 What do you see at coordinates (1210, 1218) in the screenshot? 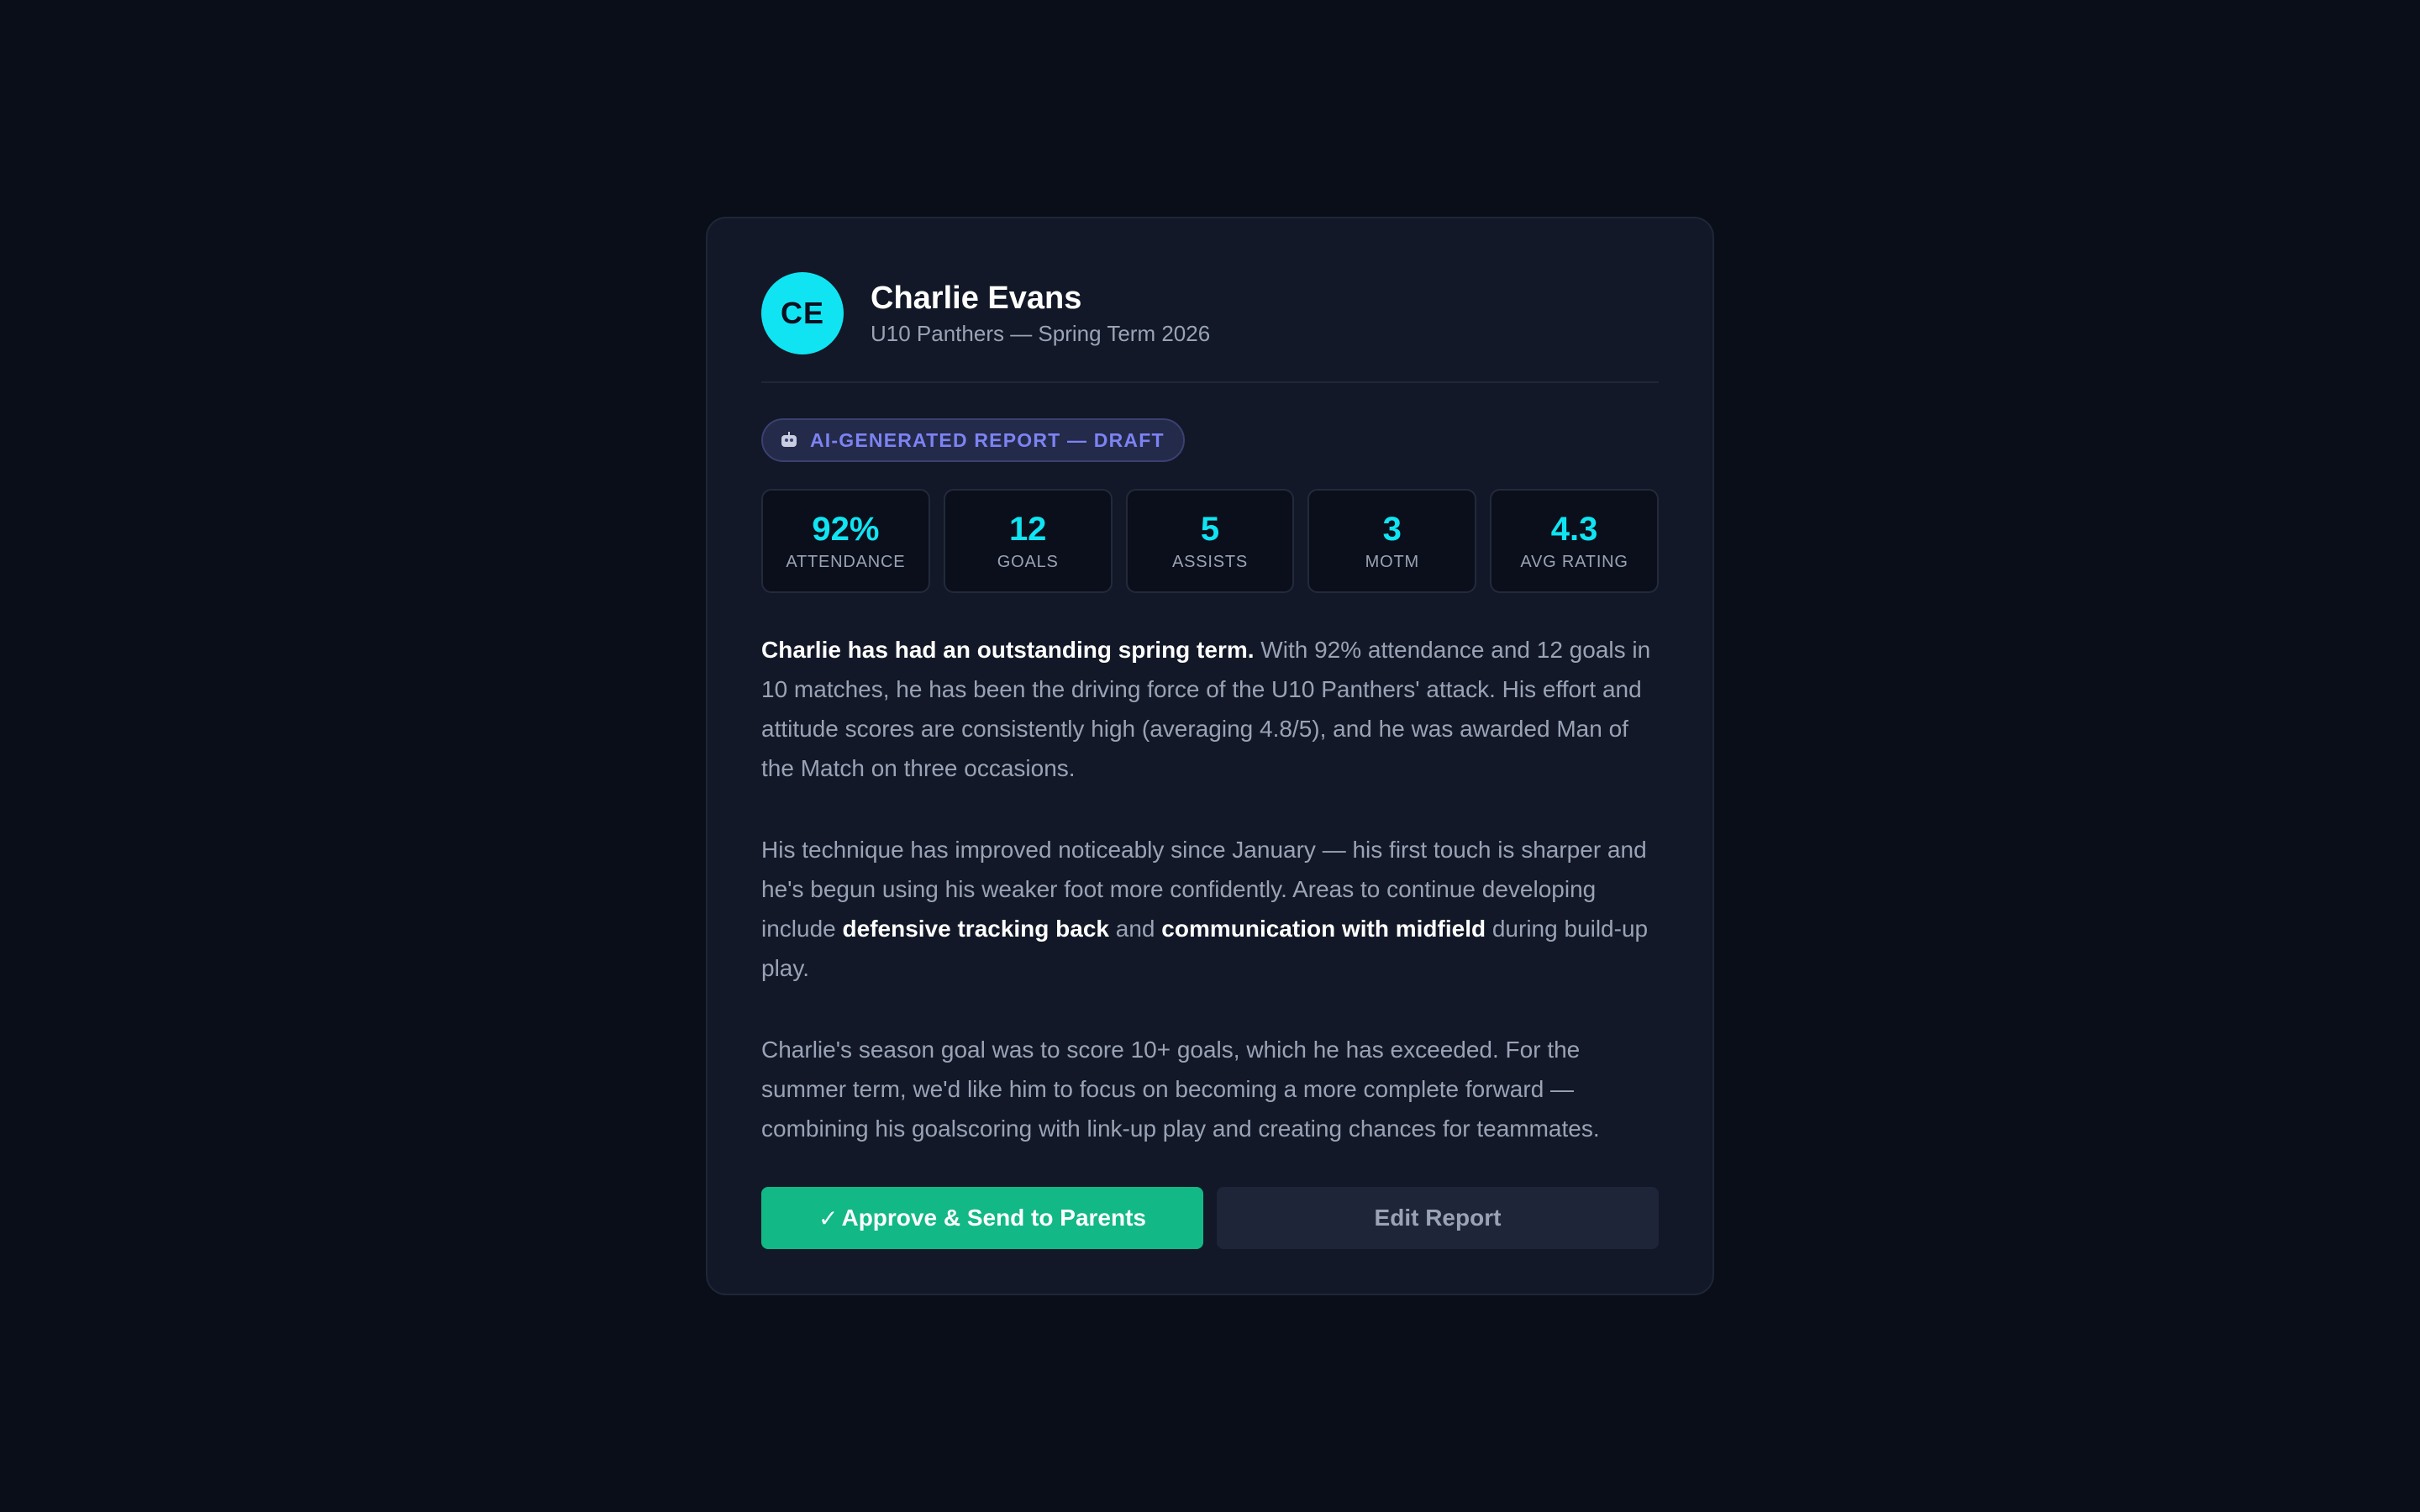
I see `action-buttons: ✓ Approve & Send to Parents Edit Report` at bounding box center [1210, 1218].